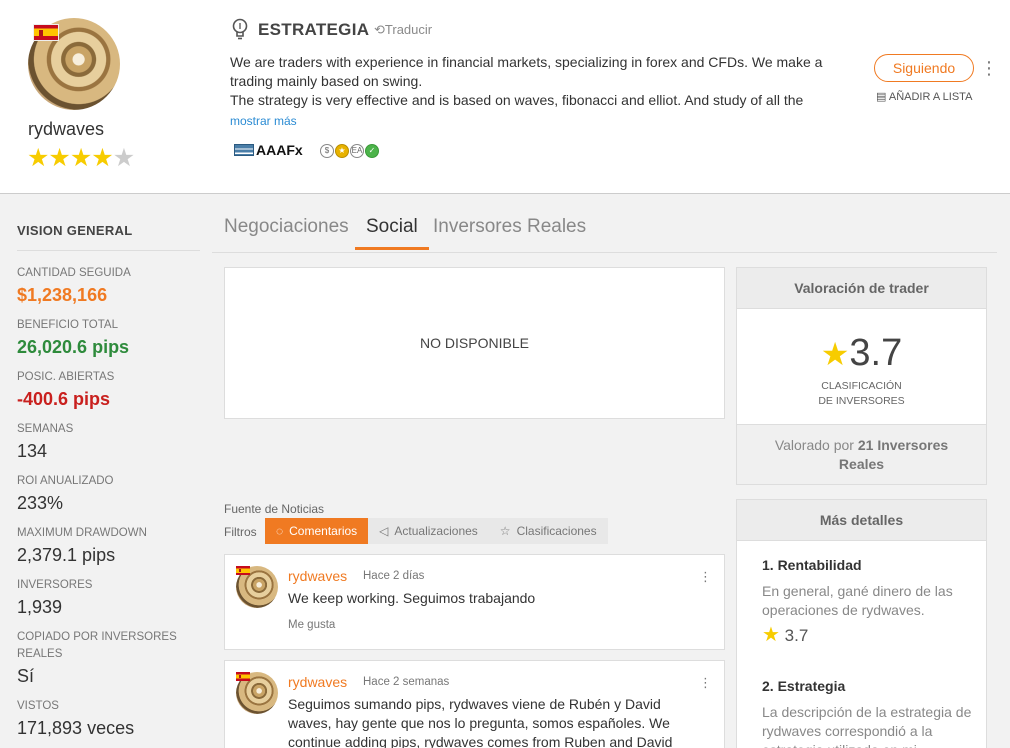 The image size is (1010, 748). I want to click on rating-score-label-line: CLASIFICACIÓN, so click(861, 386).